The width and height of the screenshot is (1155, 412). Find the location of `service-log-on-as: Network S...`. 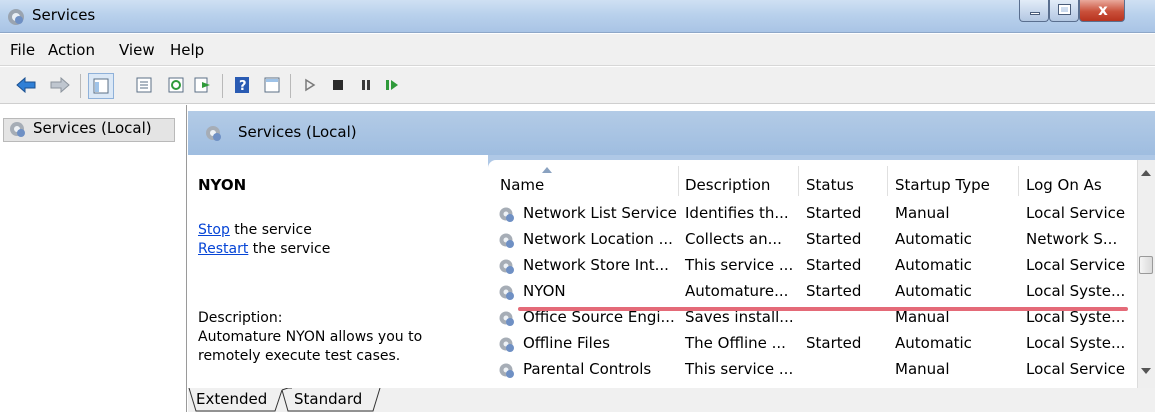

service-log-on-as: Network S... is located at coordinates (1072, 239).